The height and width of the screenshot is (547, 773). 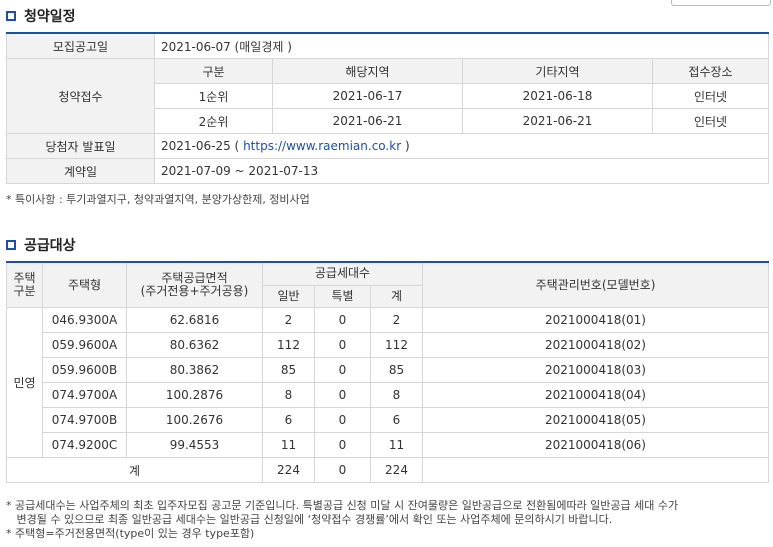 I want to click on winner-value: 2021-06-25 ( https://www.raemian.co.kr ), so click(x=461, y=146).